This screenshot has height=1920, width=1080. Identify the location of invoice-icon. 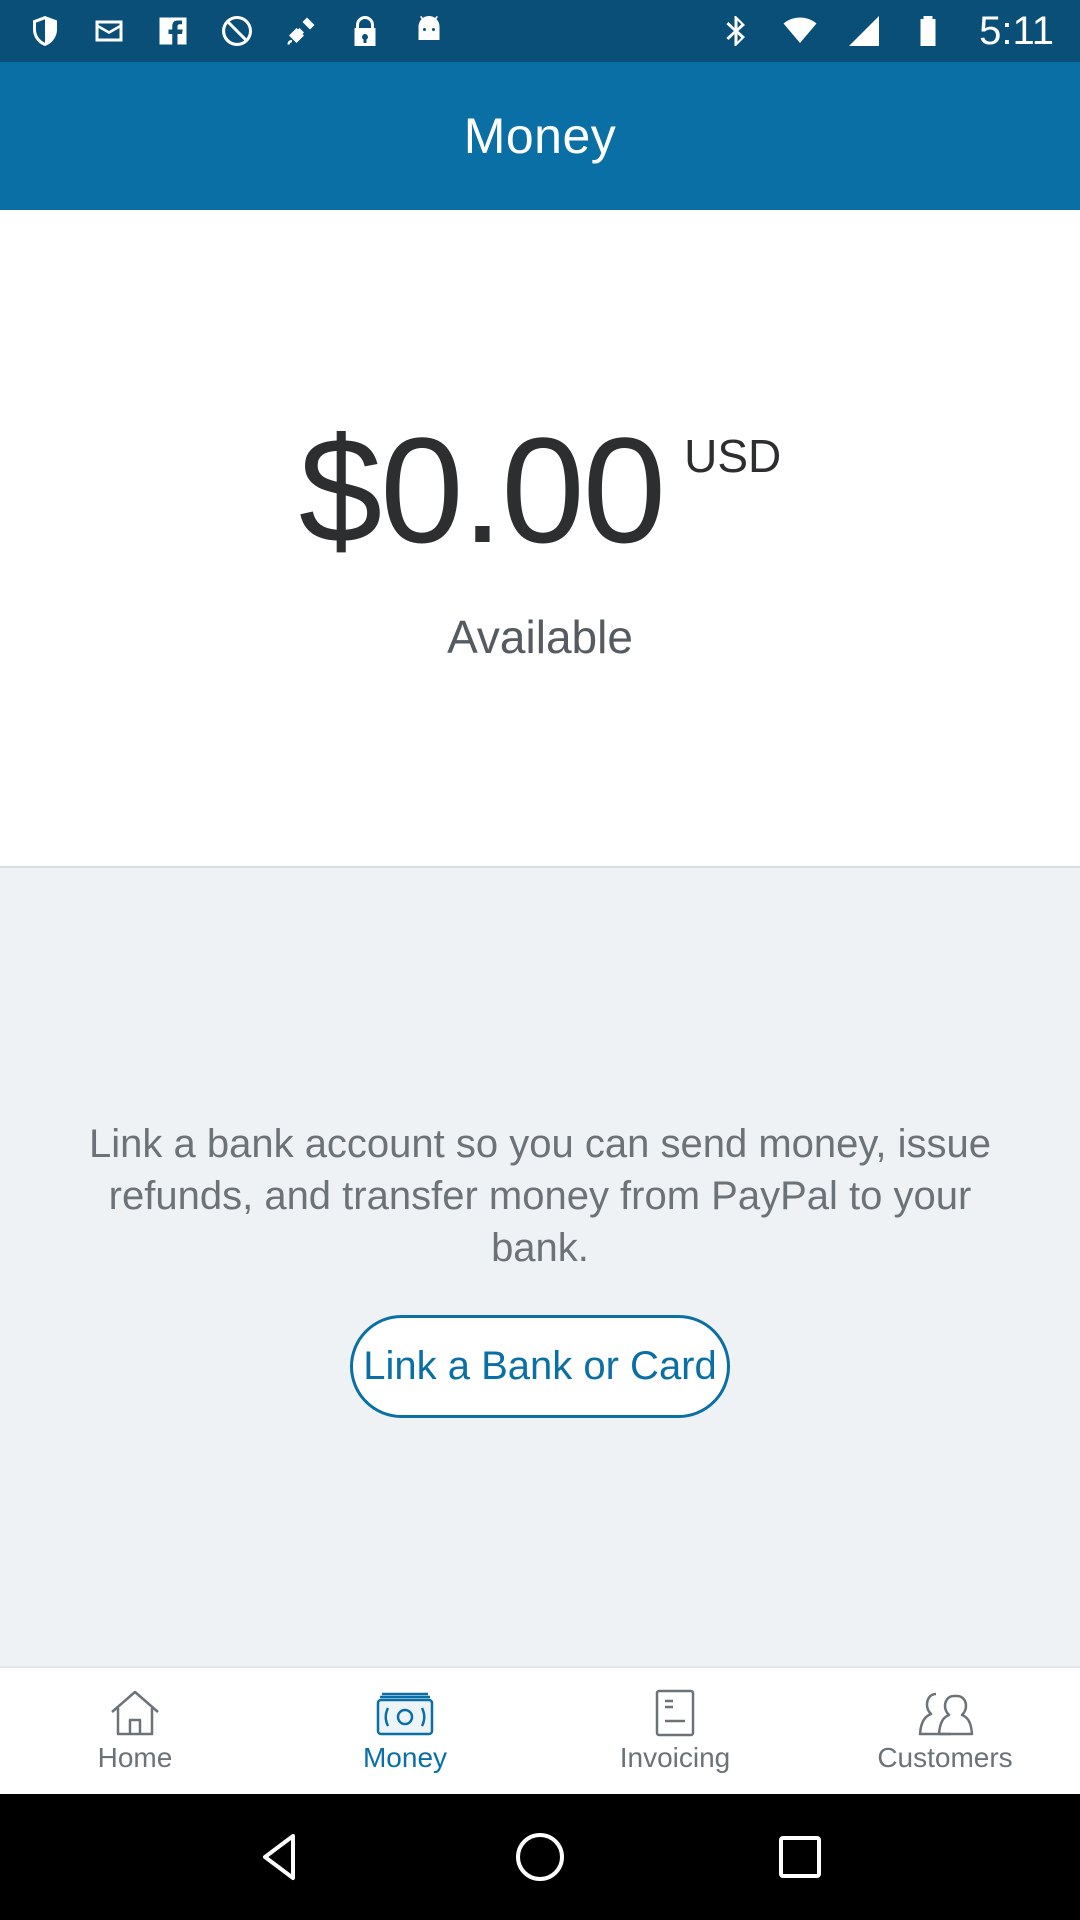
(675, 1713).